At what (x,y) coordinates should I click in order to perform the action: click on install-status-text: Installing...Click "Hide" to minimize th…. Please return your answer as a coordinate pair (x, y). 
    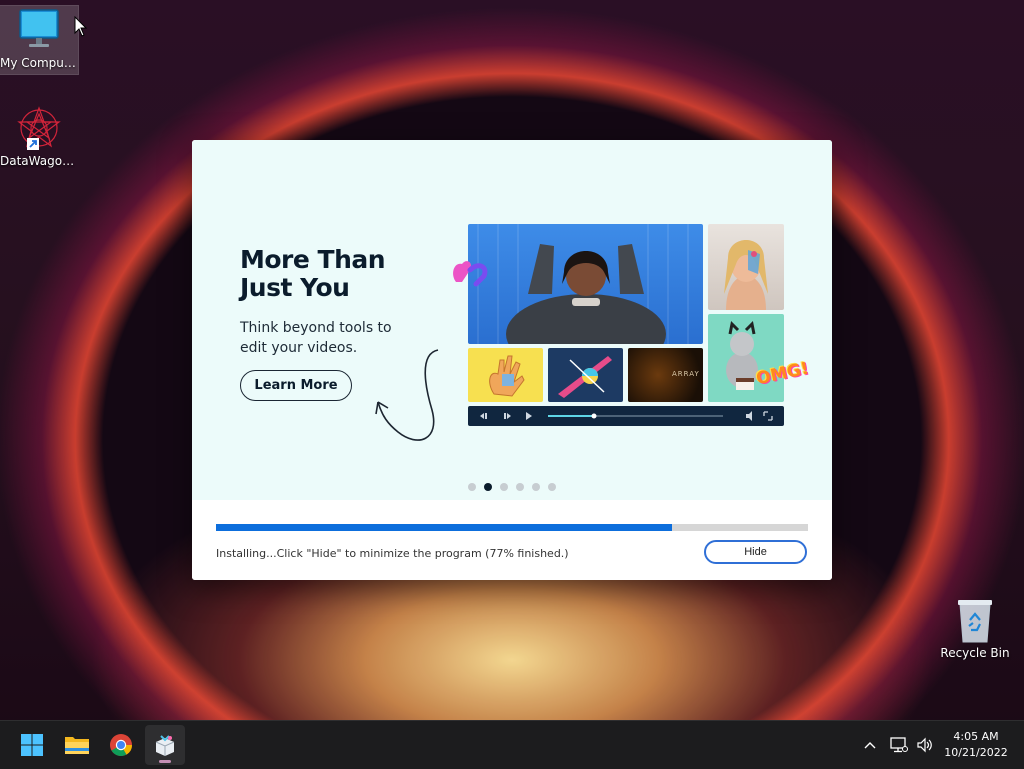
    Looking at the image, I should click on (392, 553).